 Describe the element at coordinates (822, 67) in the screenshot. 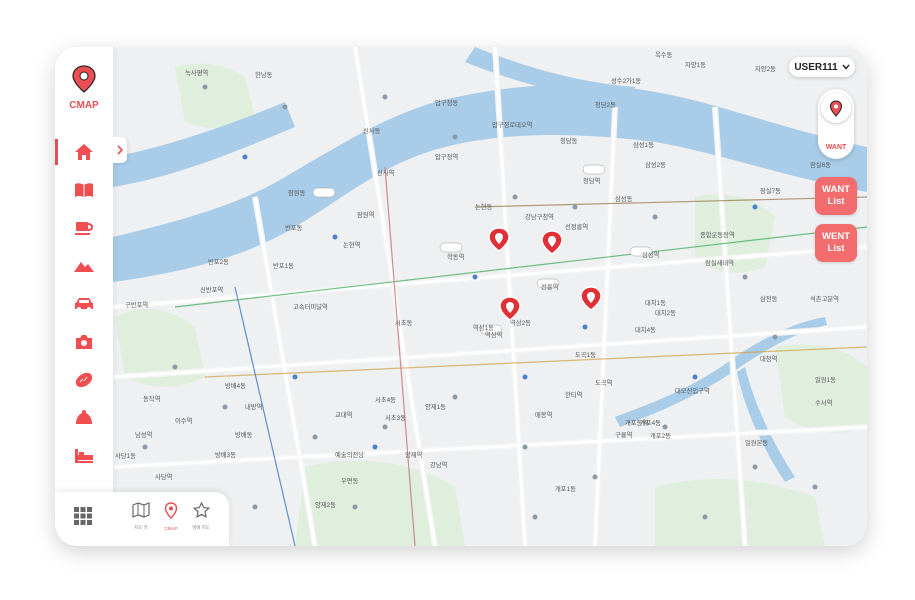

I see `user-menu-button: USER111` at that location.